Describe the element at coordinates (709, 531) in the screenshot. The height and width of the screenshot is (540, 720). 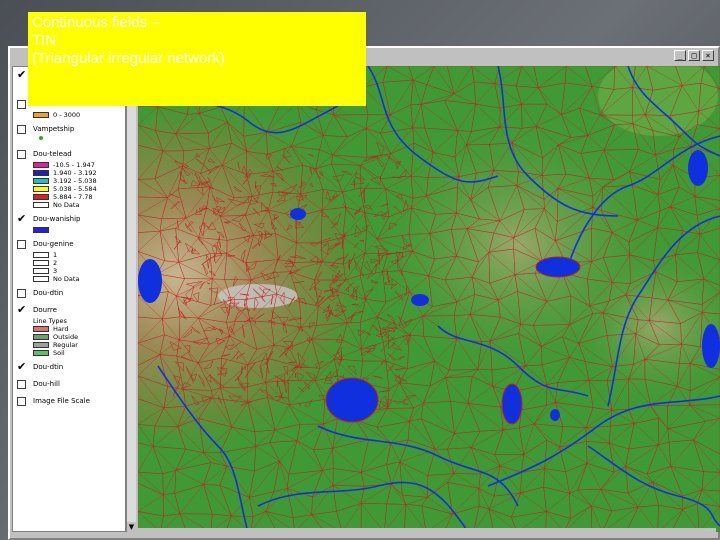
I see `resize-grip-icon: ⋯` at that location.